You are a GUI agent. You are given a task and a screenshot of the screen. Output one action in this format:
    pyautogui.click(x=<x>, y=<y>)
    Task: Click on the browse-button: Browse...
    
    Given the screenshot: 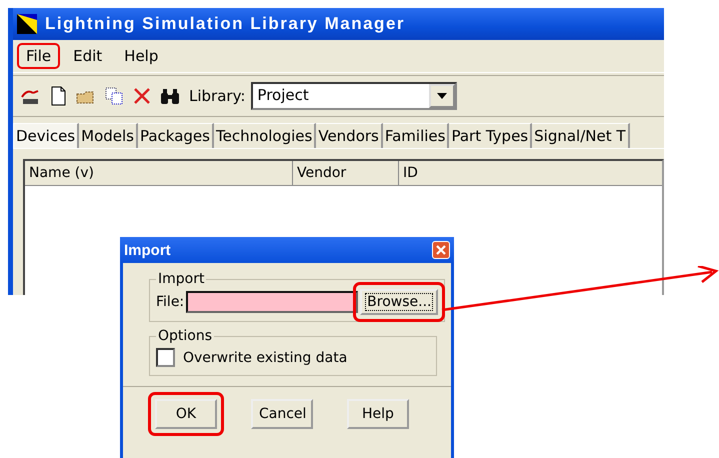 What is the action you would take?
    pyautogui.click(x=399, y=302)
    